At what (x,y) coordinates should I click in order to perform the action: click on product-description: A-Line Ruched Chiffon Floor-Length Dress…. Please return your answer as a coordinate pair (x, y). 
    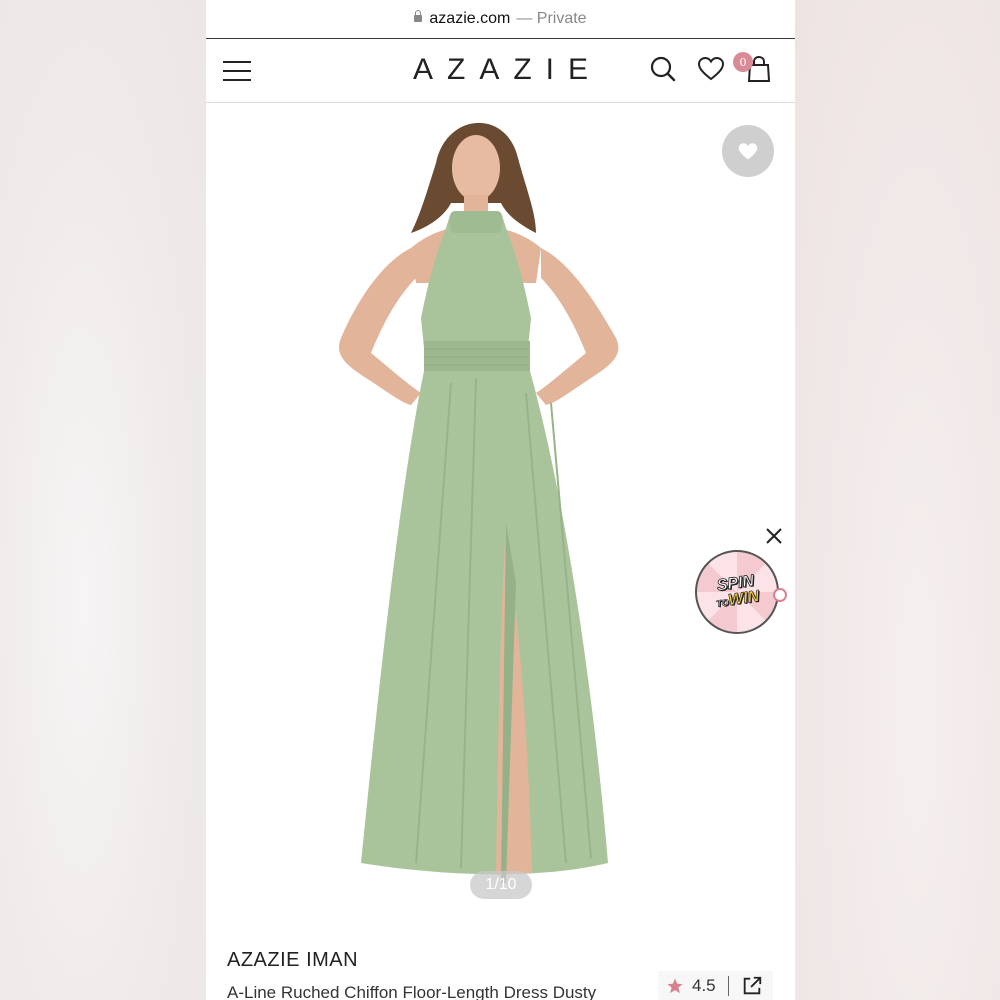
    Looking at the image, I should click on (412, 991).